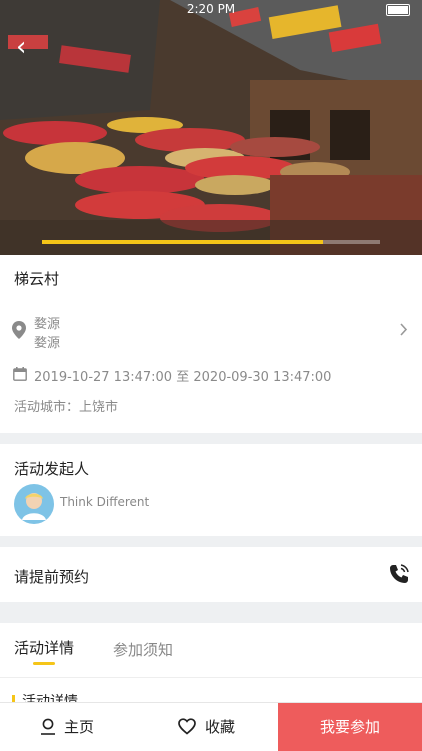 Image resolution: width=422 pixels, height=751 pixels. Describe the element at coordinates (211, 677) in the screenshot. I see `divider` at that location.